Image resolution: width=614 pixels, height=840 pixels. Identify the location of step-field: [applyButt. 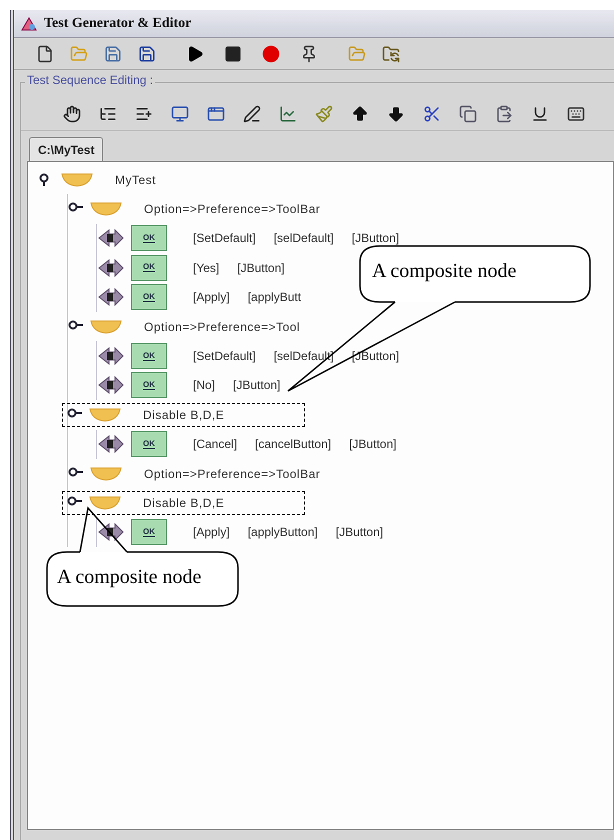
(275, 297).